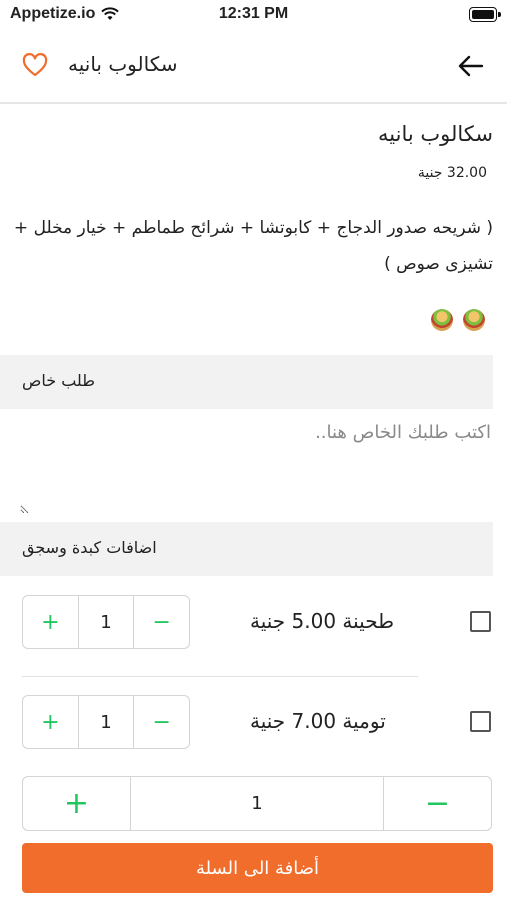  Describe the element at coordinates (123, 64) in the screenshot. I see `page-title: سكالوب بانيه` at that location.